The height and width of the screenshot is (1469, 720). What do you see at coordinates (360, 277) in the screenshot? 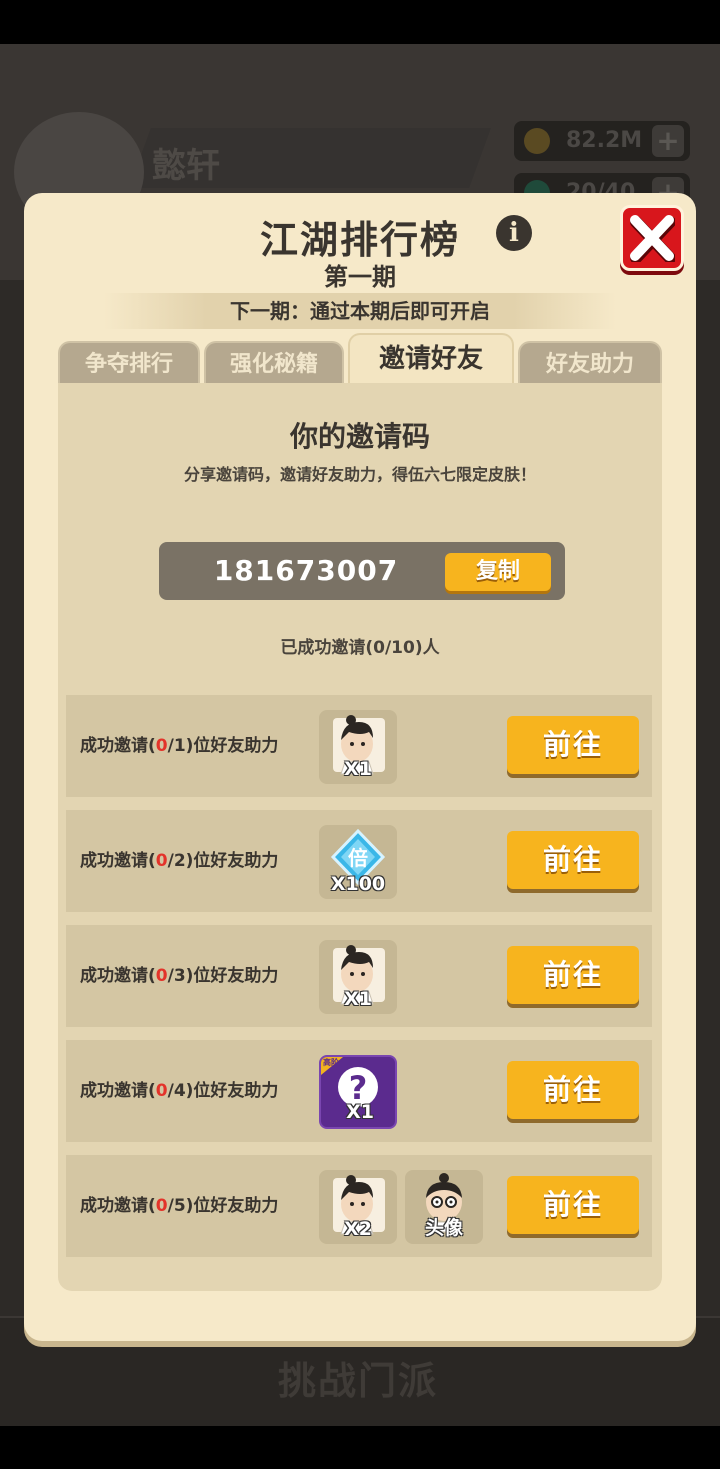
I see `period-label: 第一期` at bounding box center [360, 277].